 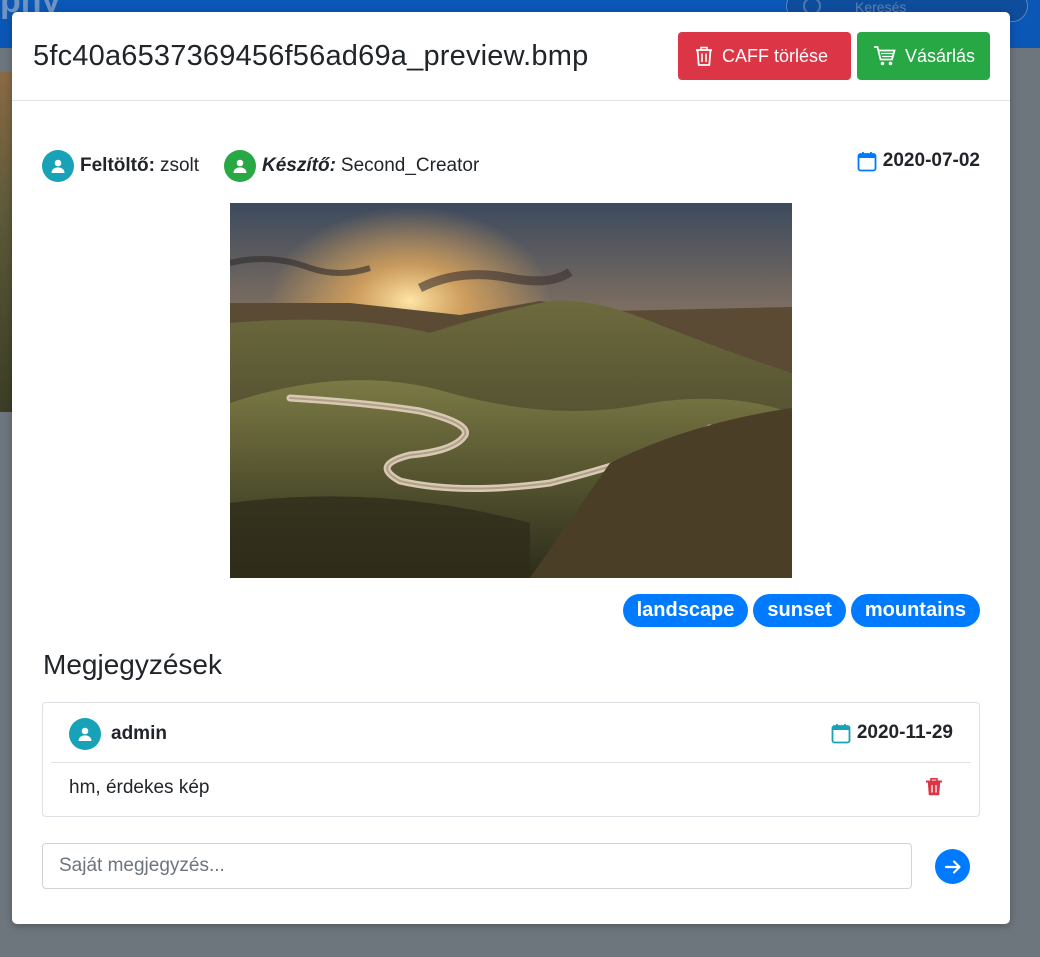 What do you see at coordinates (915, 610) in the screenshot?
I see `tag-mountains: mountains` at bounding box center [915, 610].